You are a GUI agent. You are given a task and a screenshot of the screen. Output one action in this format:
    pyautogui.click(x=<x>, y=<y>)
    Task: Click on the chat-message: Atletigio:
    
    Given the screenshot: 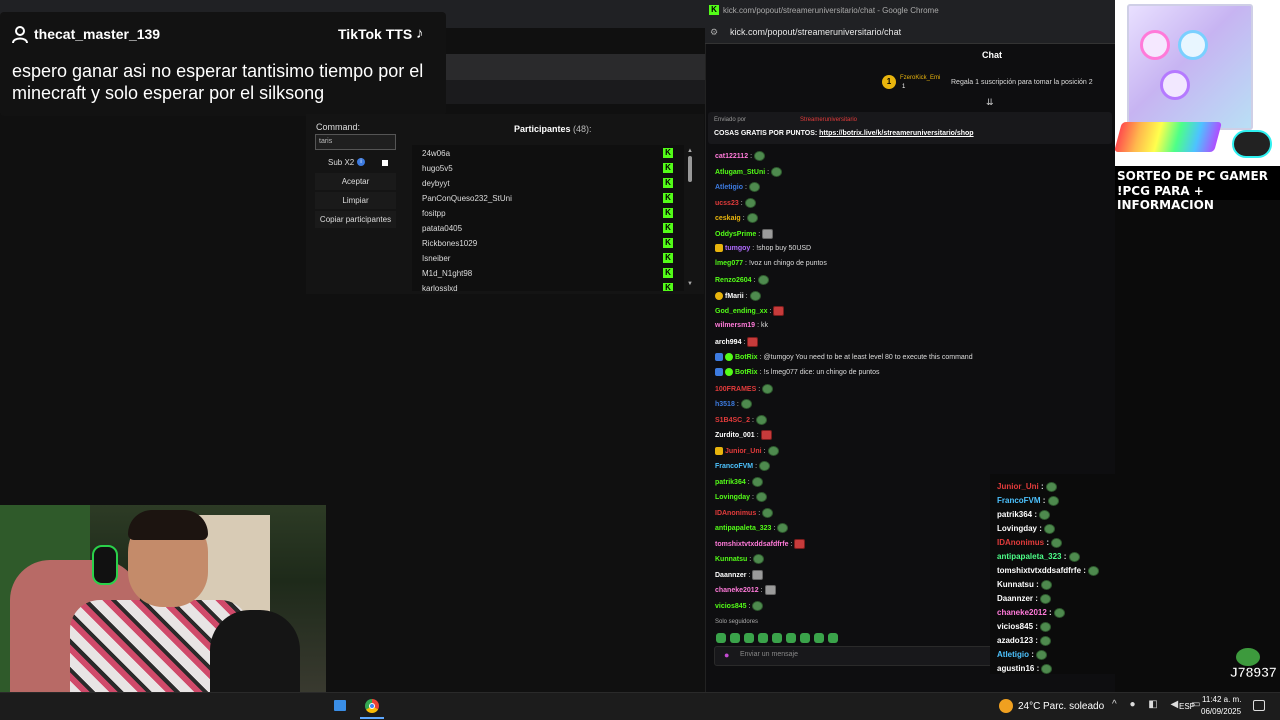 What is the action you would take?
    pyautogui.click(x=737, y=187)
    